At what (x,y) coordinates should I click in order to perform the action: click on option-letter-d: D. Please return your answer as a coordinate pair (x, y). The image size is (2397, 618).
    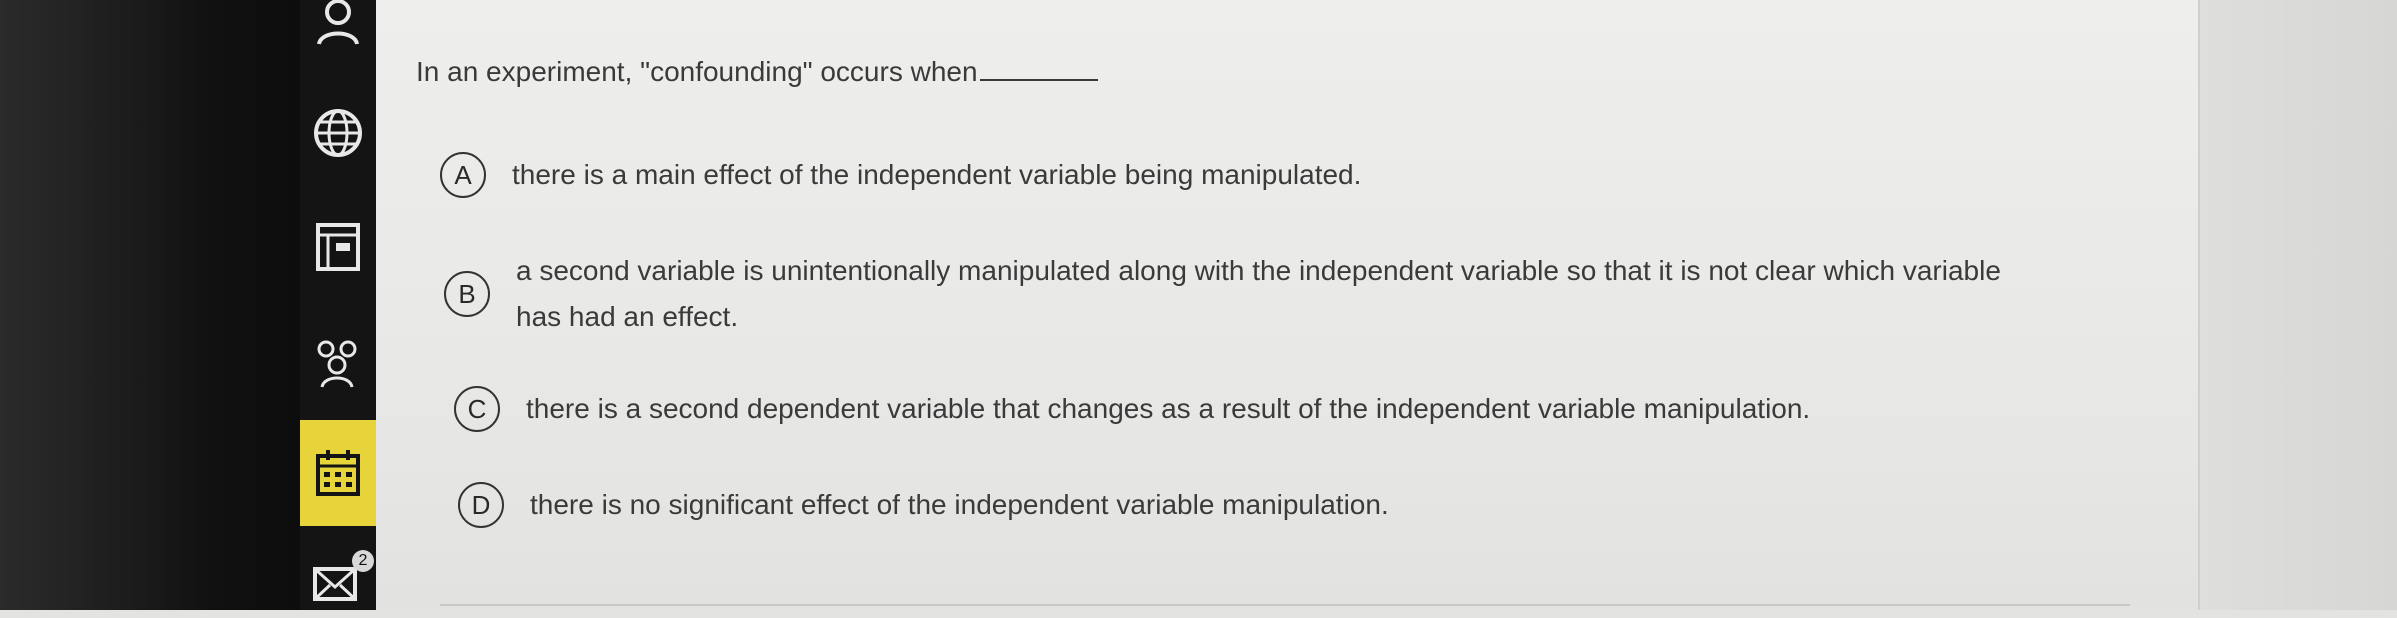
    Looking at the image, I should click on (481, 505).